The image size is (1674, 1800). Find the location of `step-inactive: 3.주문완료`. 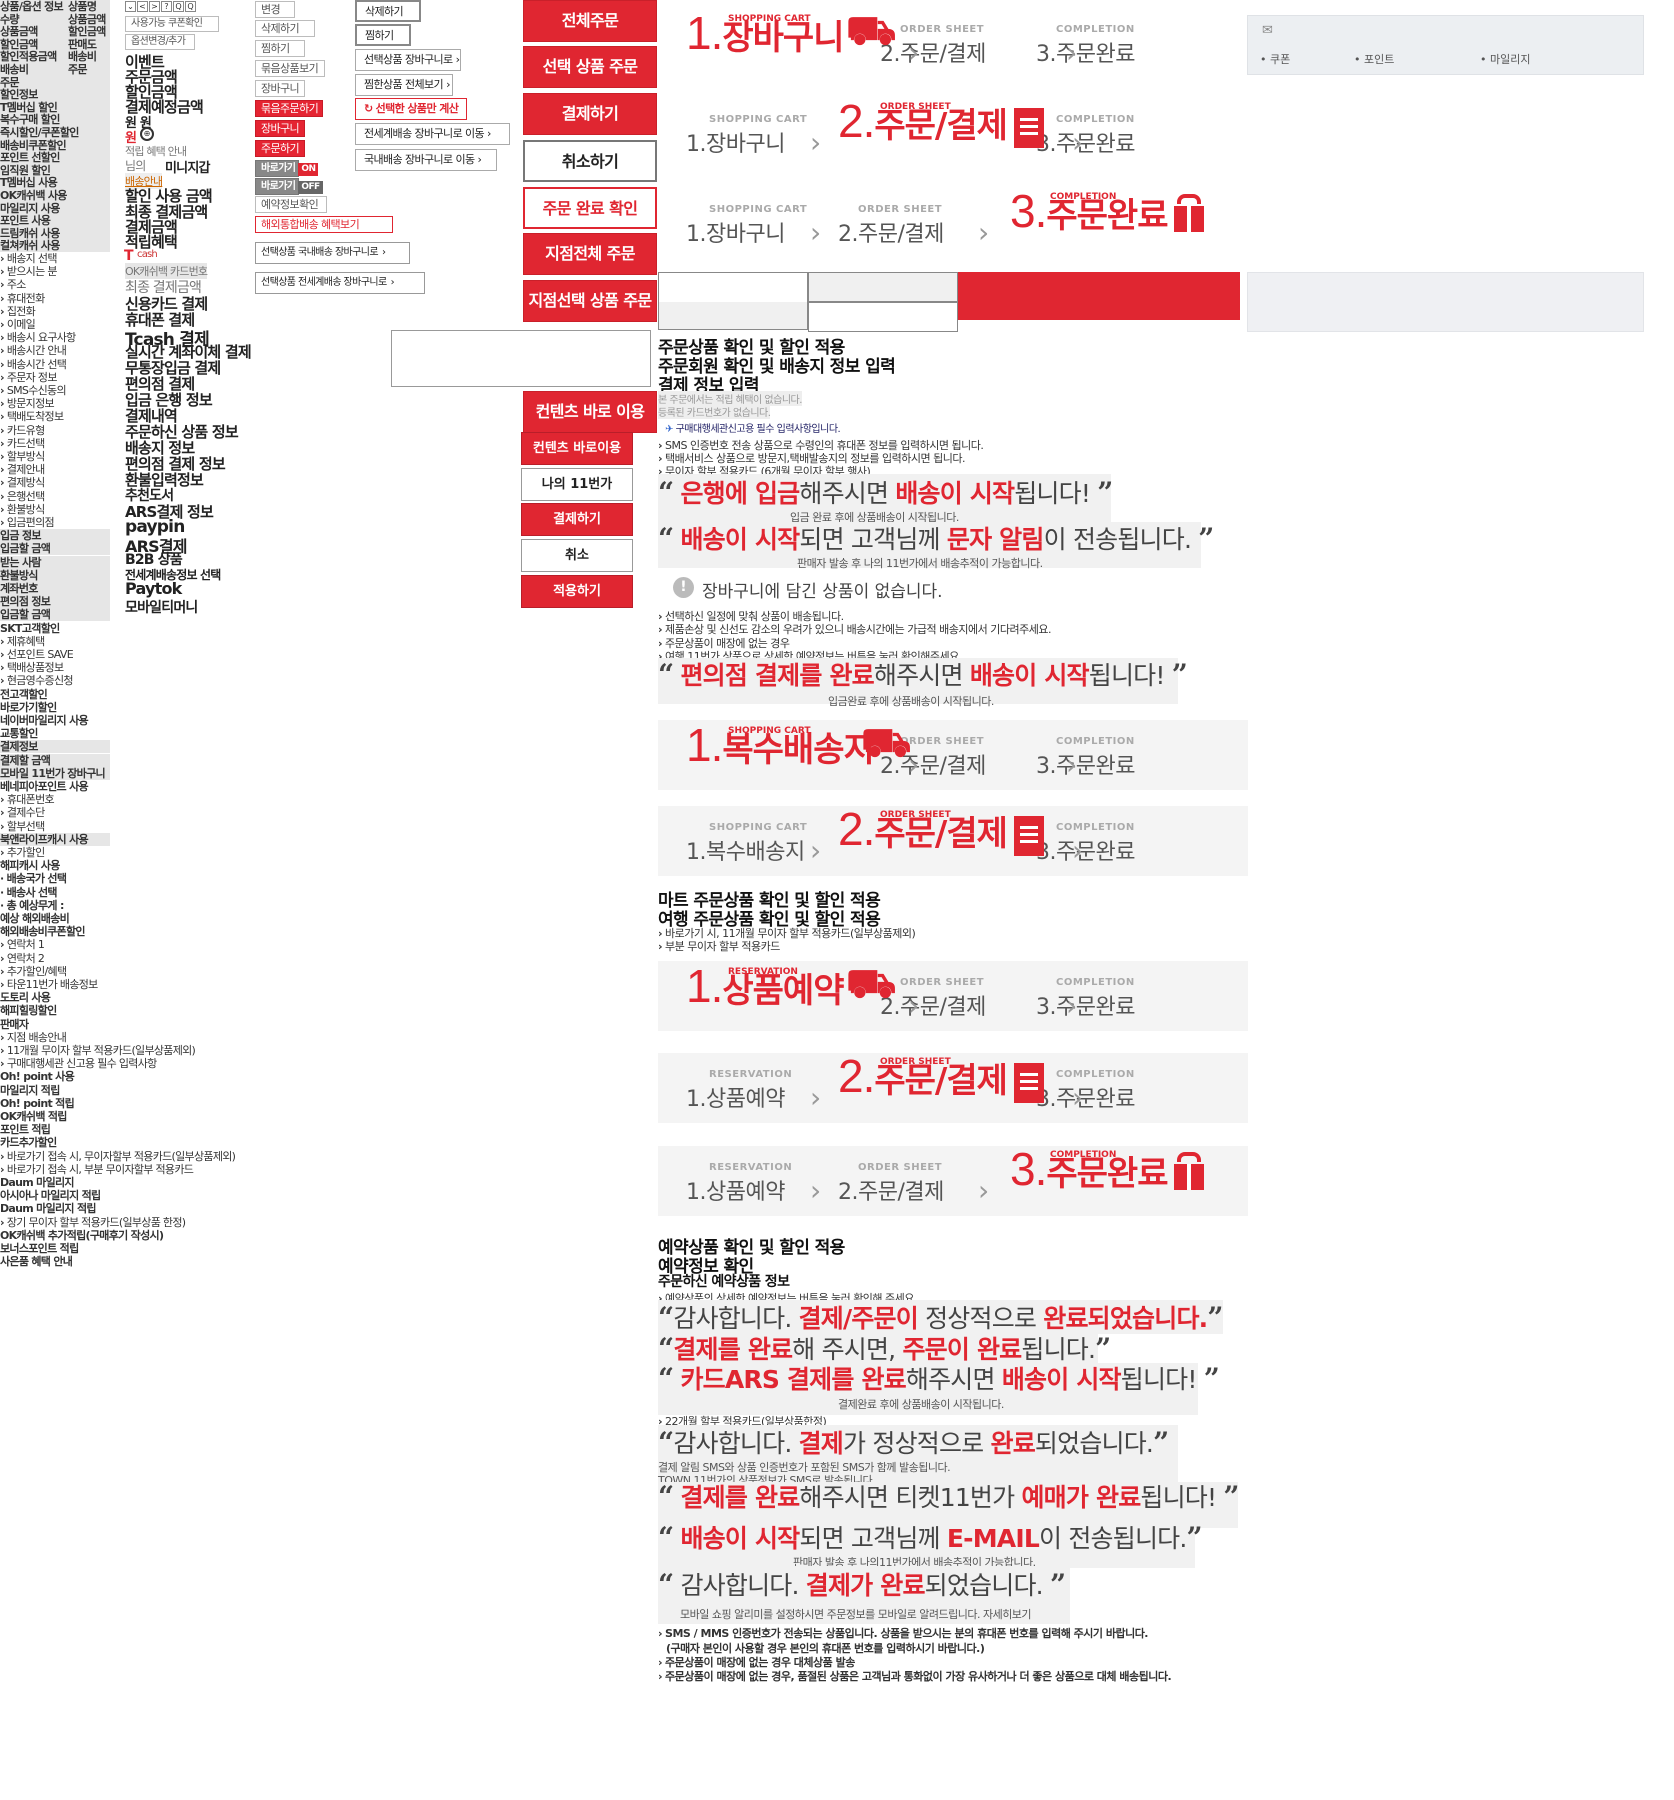

step-inactive: 3.주문완료 is located at coordinates (1085, 850).